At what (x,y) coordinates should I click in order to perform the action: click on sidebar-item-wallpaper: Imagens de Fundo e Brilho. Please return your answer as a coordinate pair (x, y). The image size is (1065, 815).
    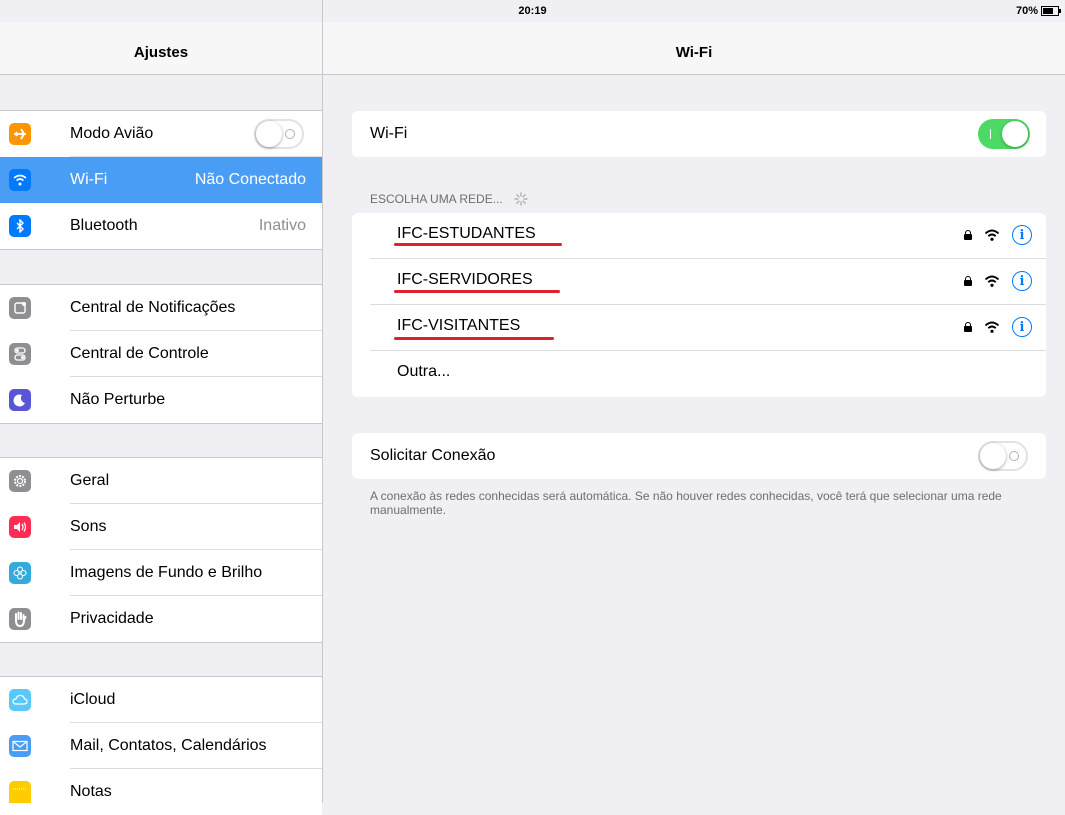
    Looking at the image, I should click on (161, 573).